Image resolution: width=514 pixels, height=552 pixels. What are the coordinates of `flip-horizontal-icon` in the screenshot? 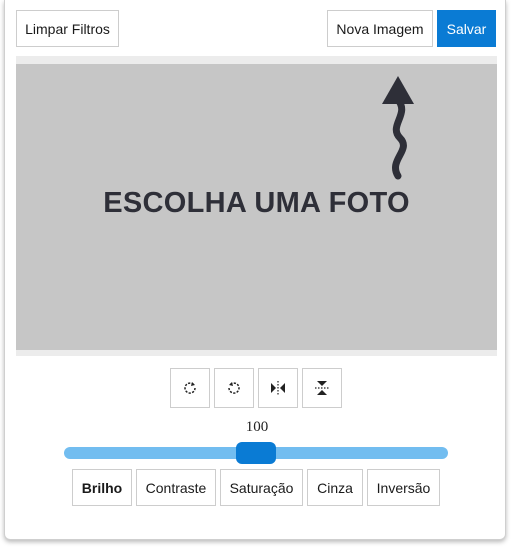 It's located at (278, 388).